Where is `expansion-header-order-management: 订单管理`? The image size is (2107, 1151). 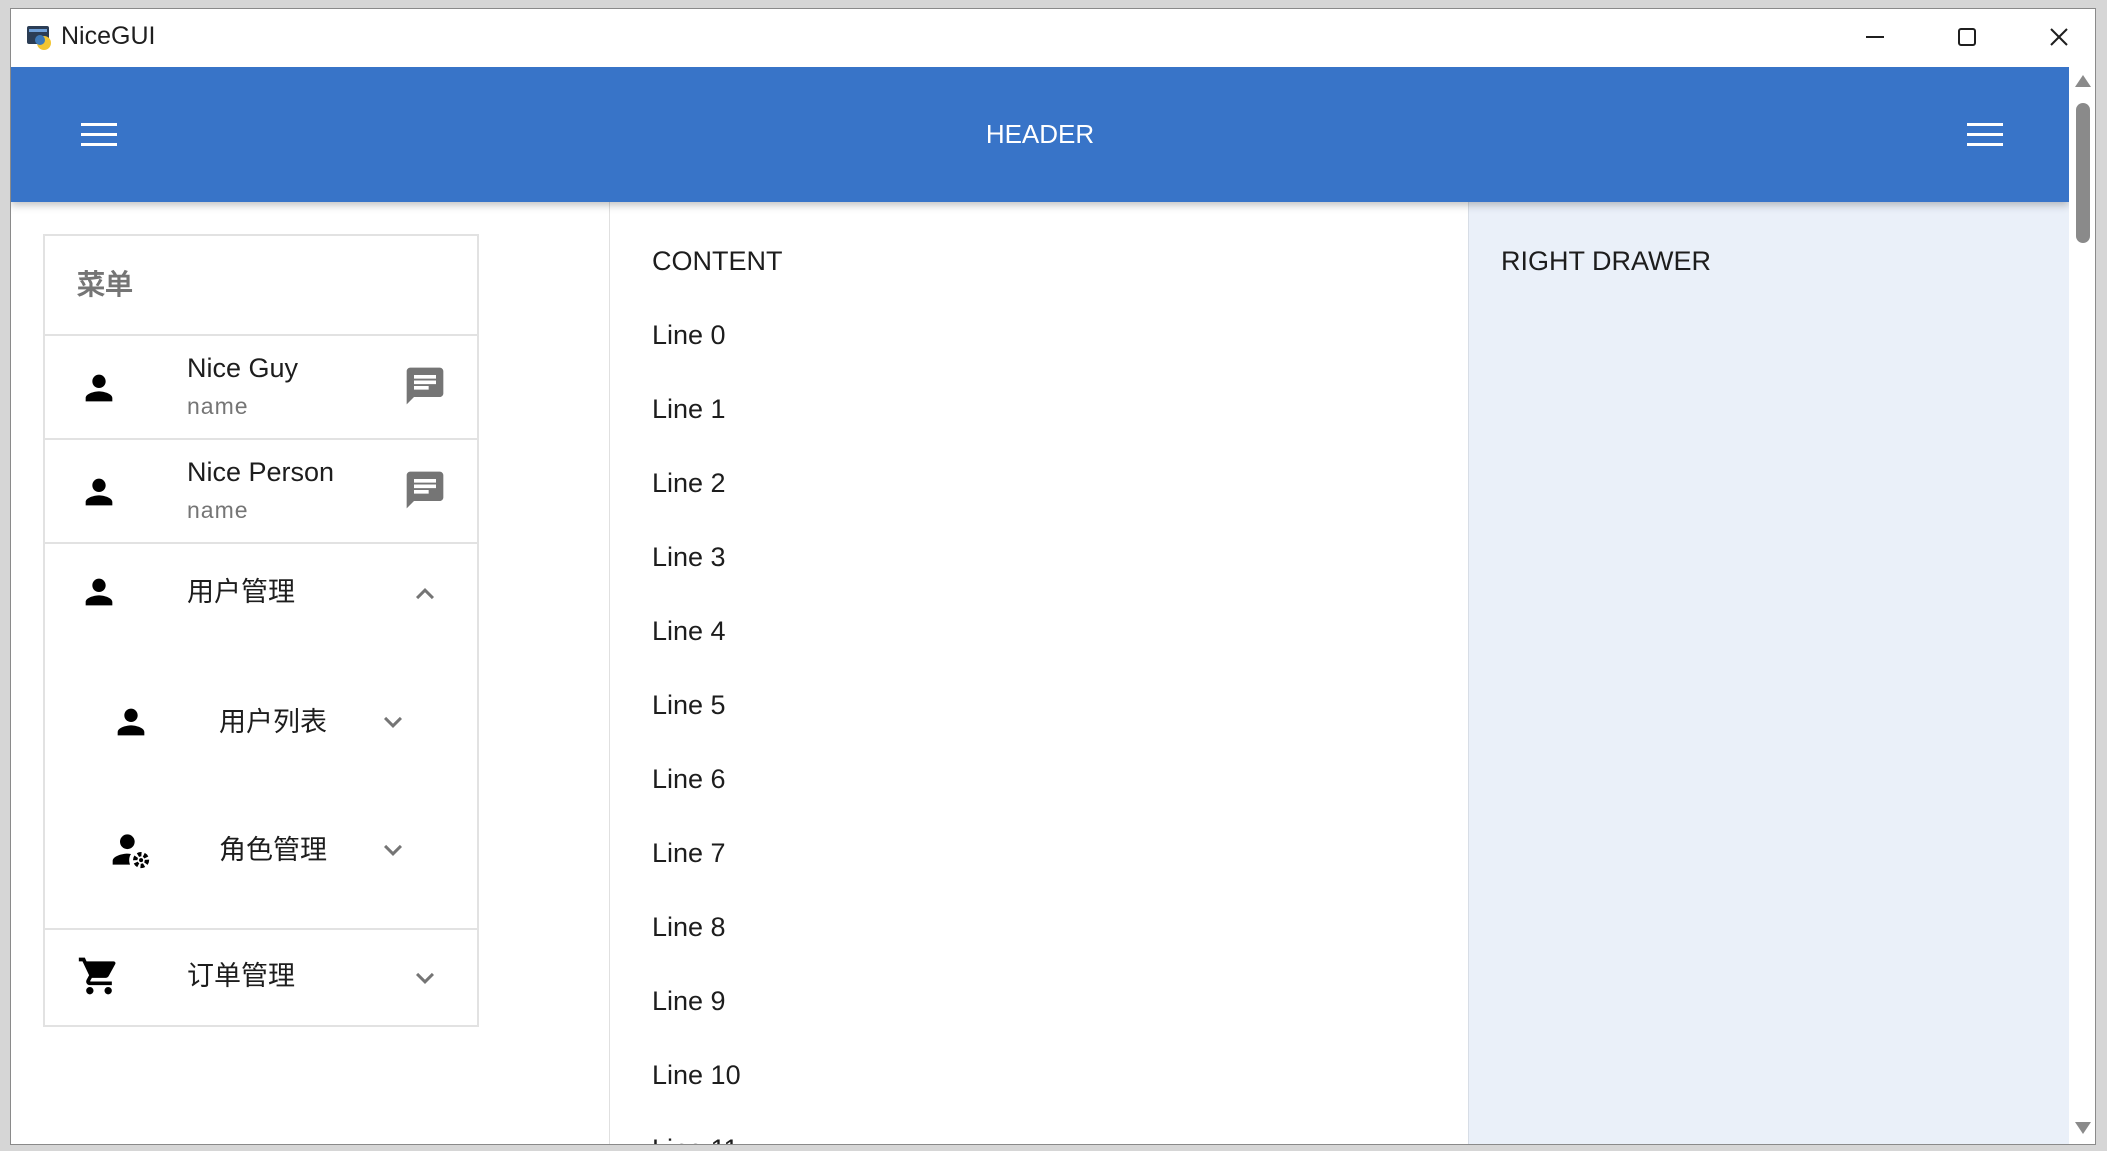
expansion-header-order-management: 订单管理 is located at coordinates (261, 977).